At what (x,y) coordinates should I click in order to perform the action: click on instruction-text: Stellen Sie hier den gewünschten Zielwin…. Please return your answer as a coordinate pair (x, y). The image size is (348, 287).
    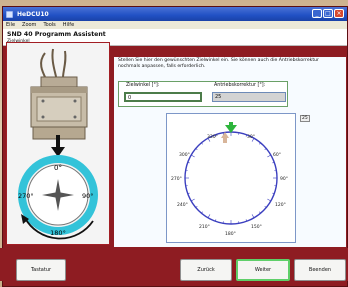
    Looking at the image, I should click on (218, 63).